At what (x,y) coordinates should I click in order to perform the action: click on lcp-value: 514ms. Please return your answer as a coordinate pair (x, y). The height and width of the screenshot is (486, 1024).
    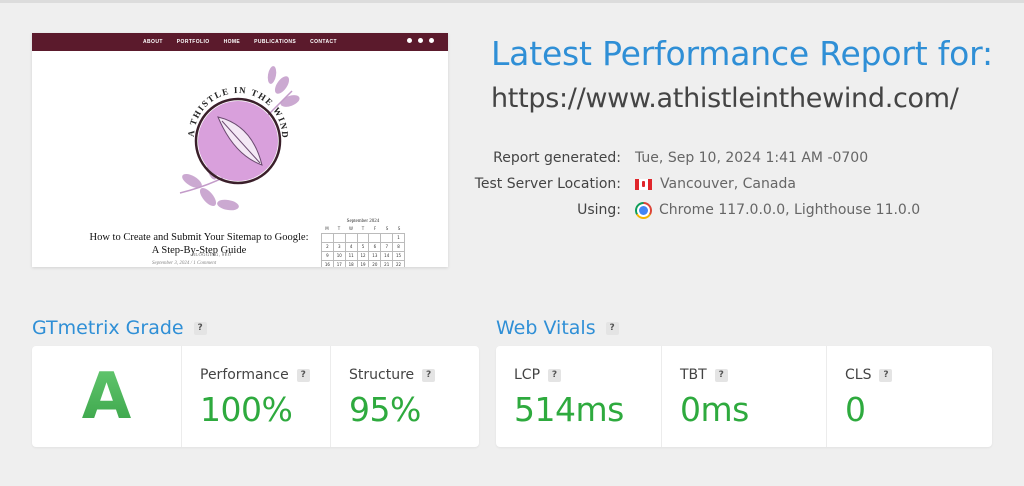
    Looking at the image, I should click on (569, 409).